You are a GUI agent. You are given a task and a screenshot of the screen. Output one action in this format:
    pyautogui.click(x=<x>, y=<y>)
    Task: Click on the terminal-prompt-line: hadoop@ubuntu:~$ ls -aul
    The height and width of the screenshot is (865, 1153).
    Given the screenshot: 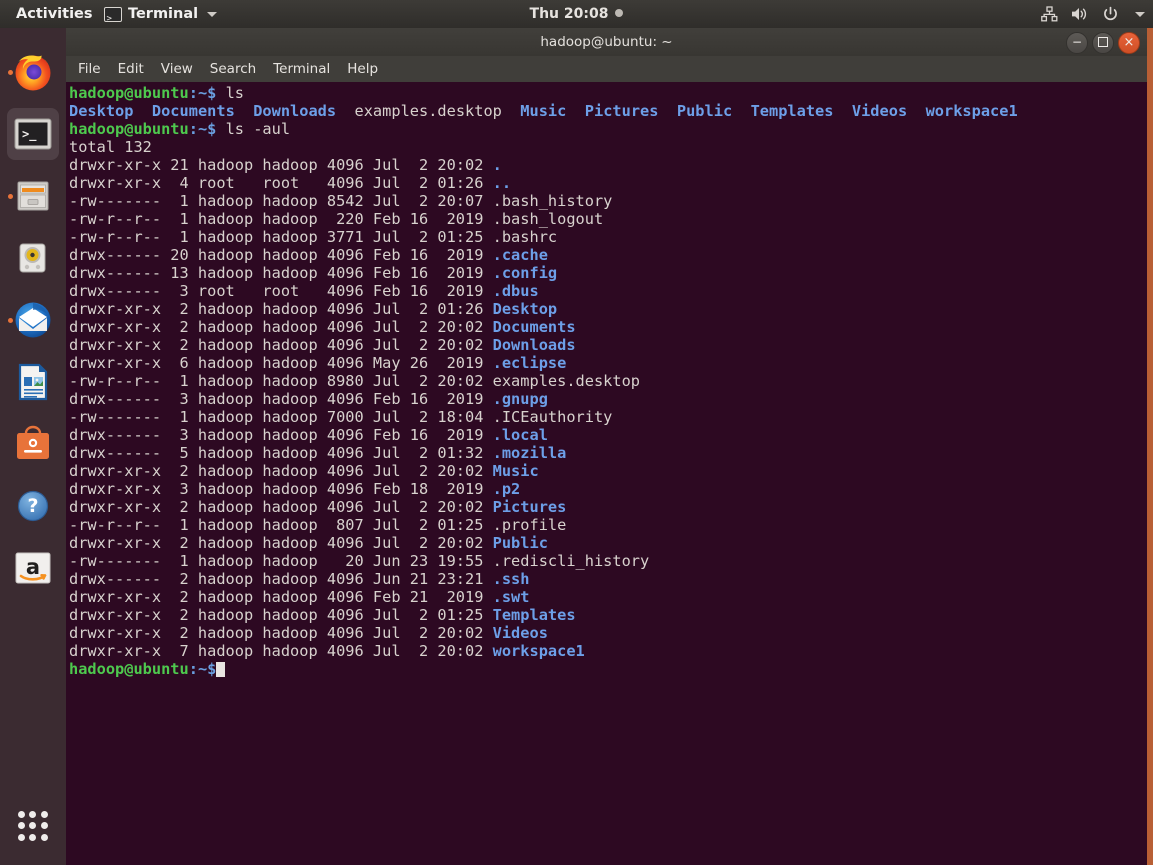 What is the action you would take?
    pyautogui.click(x=180, y=129)
    